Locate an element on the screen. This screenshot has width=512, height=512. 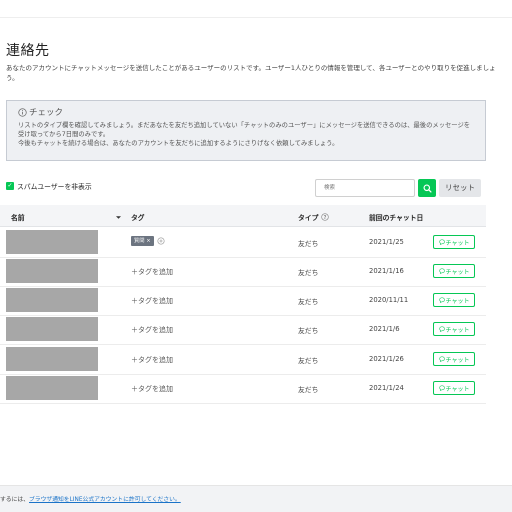
plus-circle-icon is located at coordinates (161, 241).